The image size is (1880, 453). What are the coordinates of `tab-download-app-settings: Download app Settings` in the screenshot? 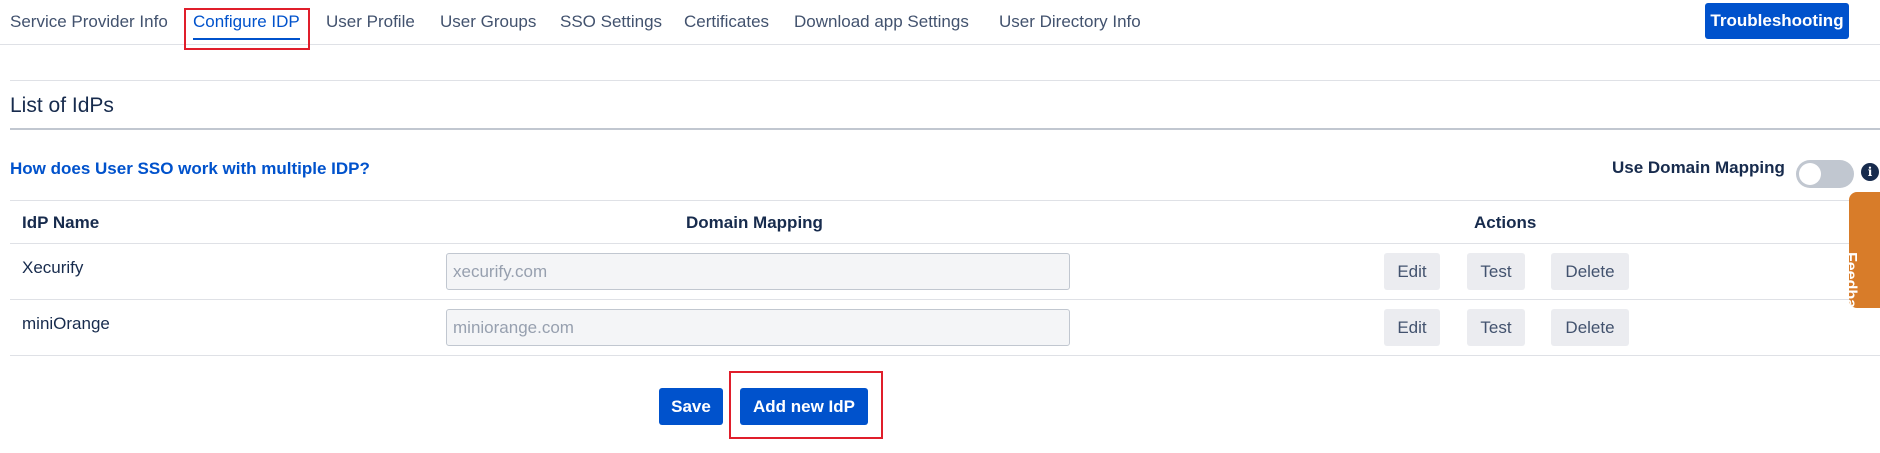 It's located at (881, 23).